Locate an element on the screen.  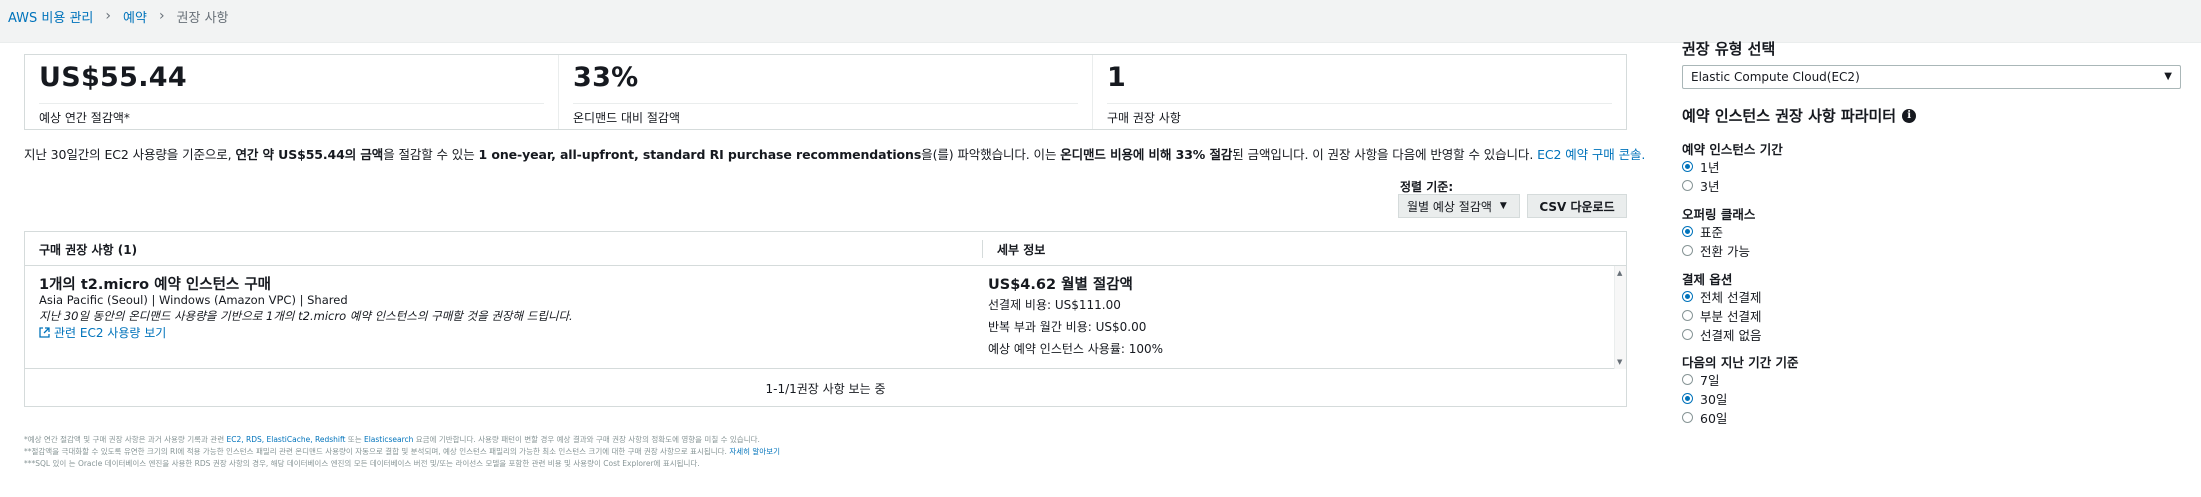
payment-label: 결제 옵션 is located at coordinates (1707, 279).